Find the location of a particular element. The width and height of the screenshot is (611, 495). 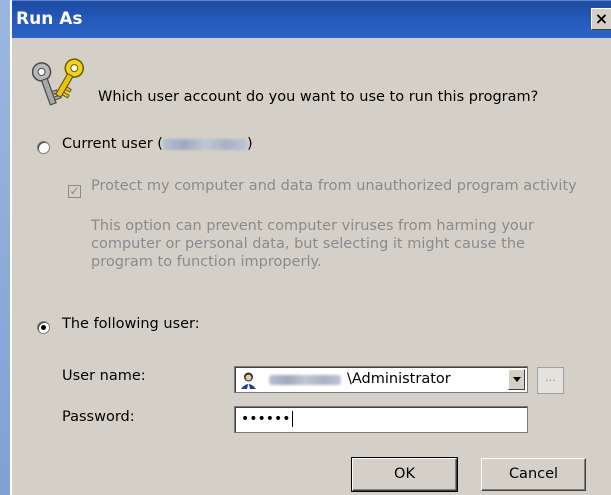

password-label: Password: is located at coordinates (98, 417).